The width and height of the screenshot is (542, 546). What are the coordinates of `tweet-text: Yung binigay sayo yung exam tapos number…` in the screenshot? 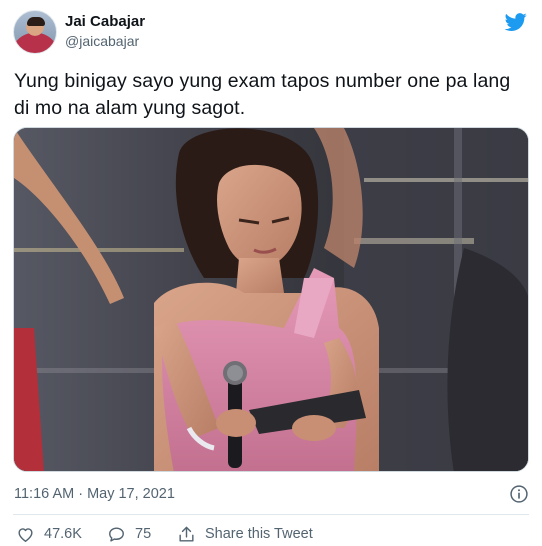 It's located at (262, 94).